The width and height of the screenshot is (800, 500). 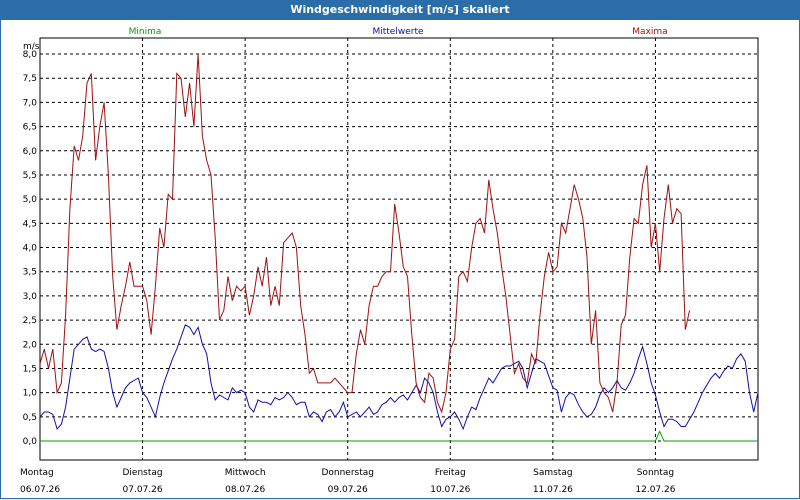 What do you see at coordinates (450, 490) in the screenshot?
I see `x-tick-date: 10.07.26` at bounding box center [450, 490].